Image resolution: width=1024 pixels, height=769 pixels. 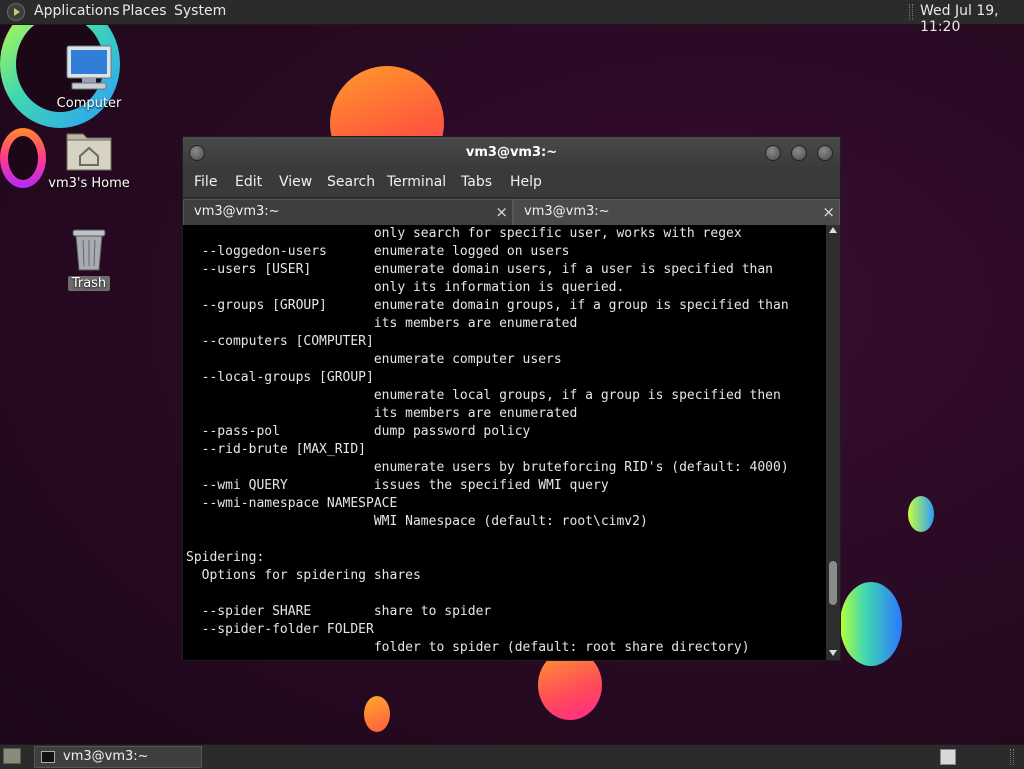 I want to click on desktop-icon-computer: Computer, so click(x=89, y=77).